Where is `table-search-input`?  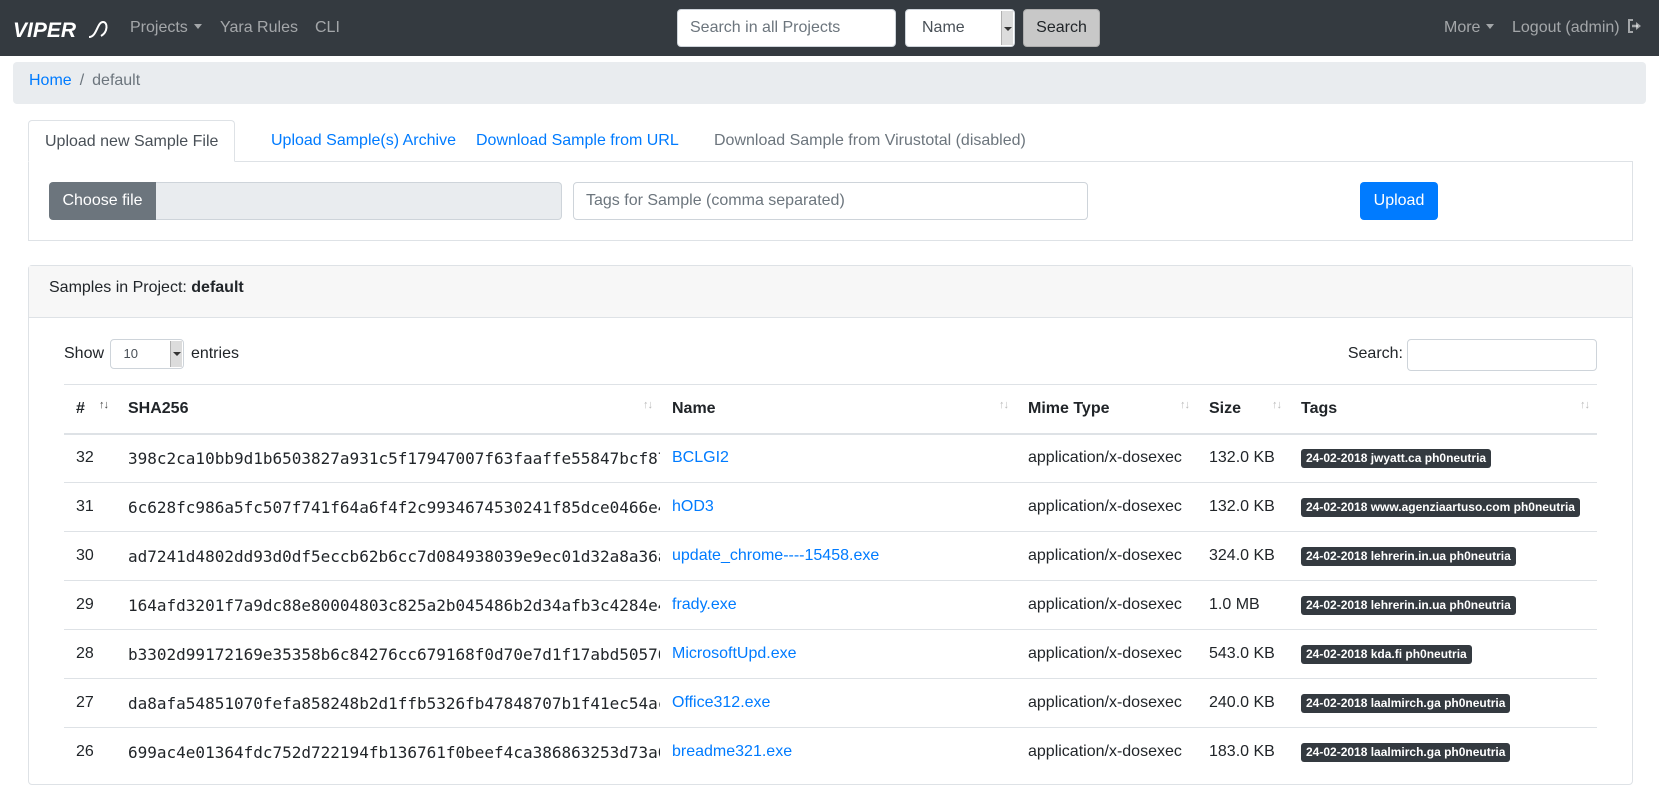
table-search-input is located at coordinates (1502, 355).